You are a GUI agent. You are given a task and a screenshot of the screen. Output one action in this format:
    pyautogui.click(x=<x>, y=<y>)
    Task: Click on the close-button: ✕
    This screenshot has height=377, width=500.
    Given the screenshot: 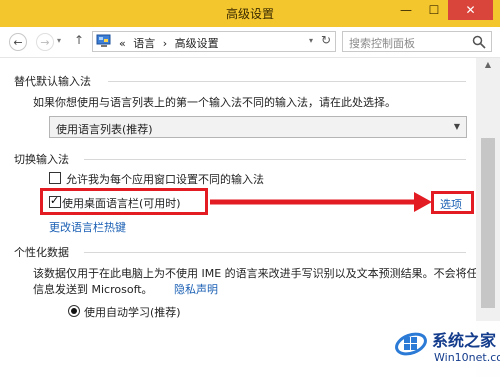 What is the action you would take?
    pyautogui.click(x=470, y=10)
    